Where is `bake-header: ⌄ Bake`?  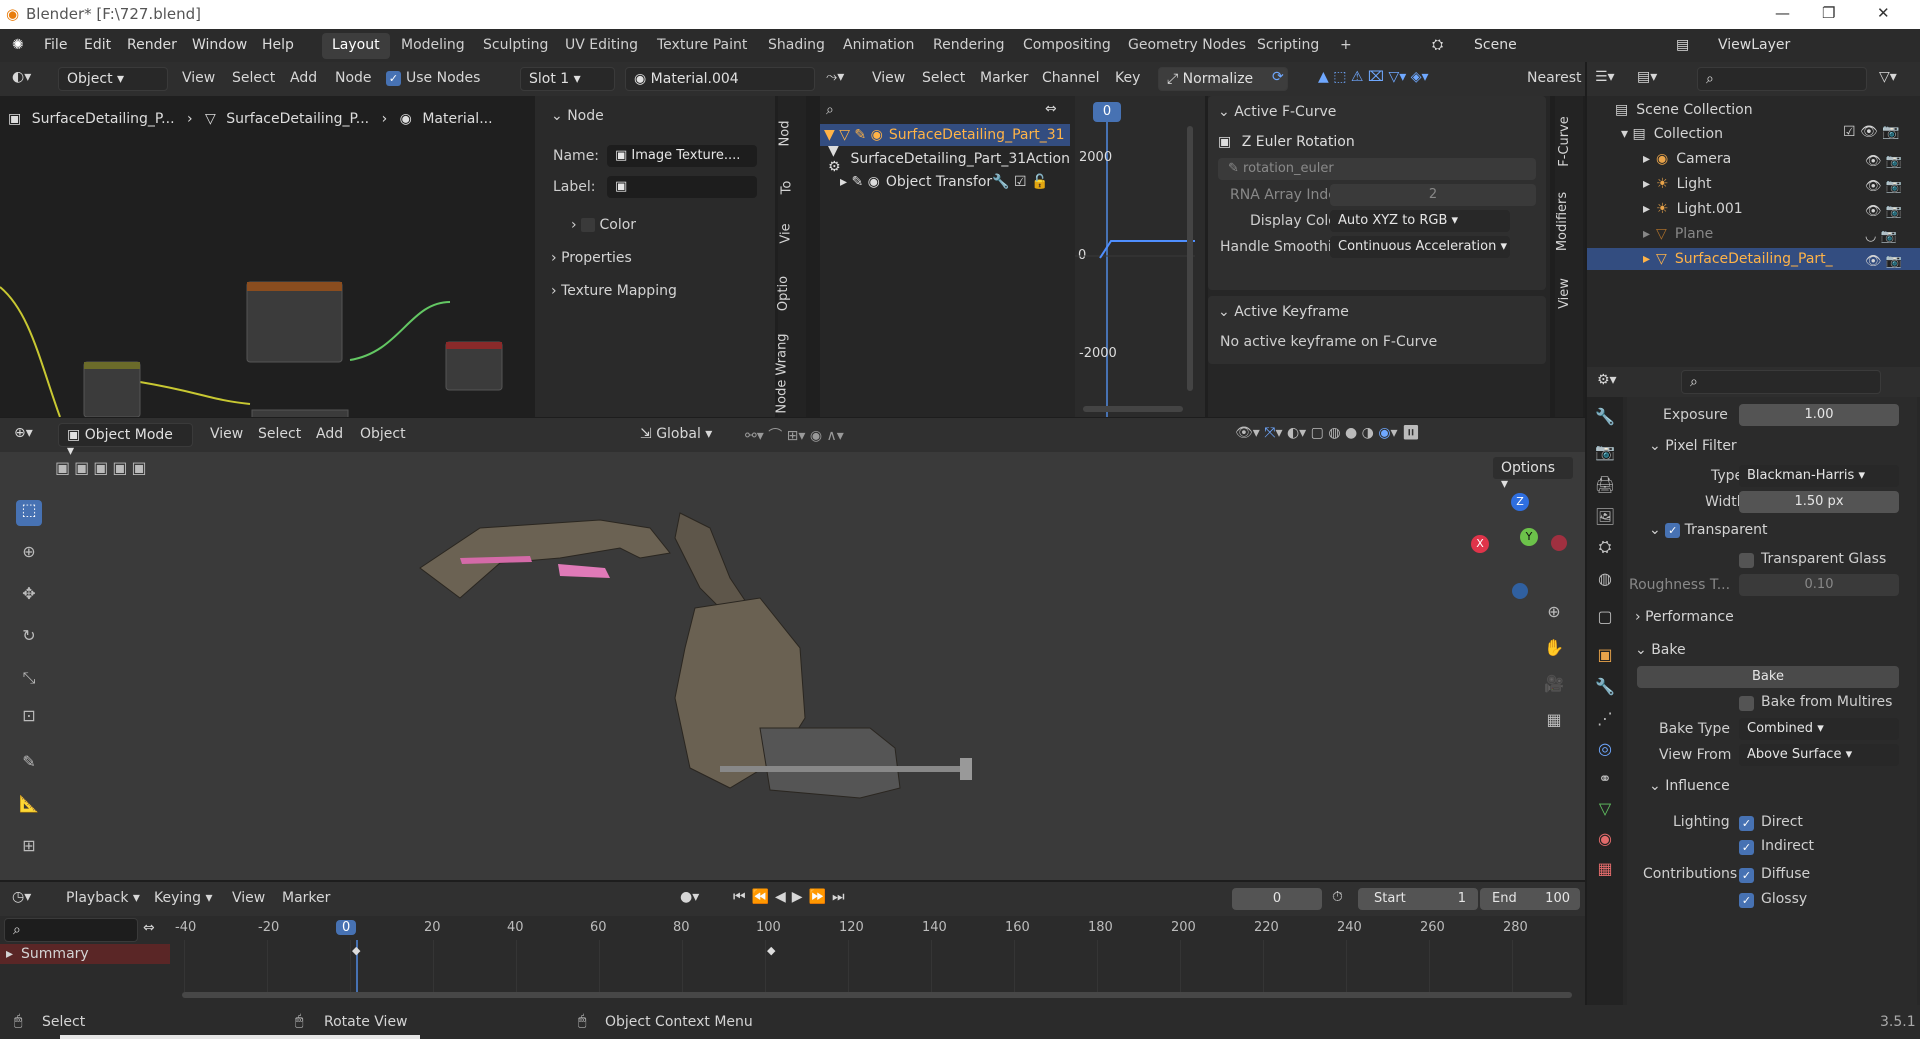
bake-header: ⌄ Bake is located at coordinates (1660, 650).